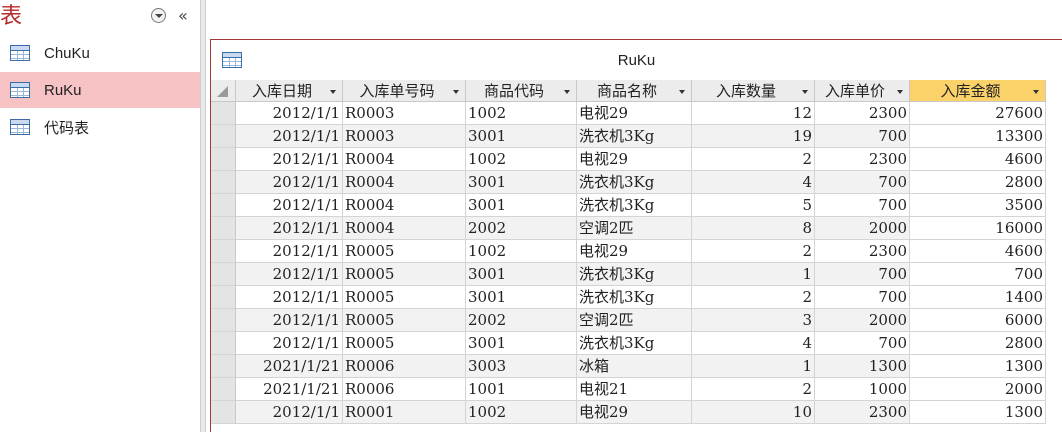  I want to click on column-header-商品名称: 商品名称, so click(634, 91).